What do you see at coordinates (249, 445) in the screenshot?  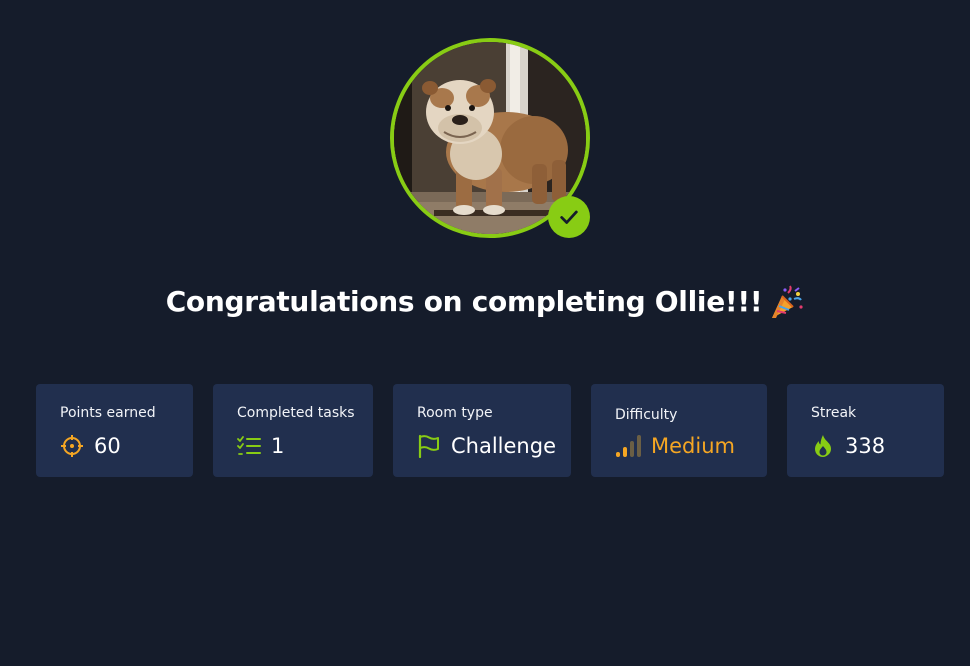 I see `checklist-icon` at bounding box center [249, 445].